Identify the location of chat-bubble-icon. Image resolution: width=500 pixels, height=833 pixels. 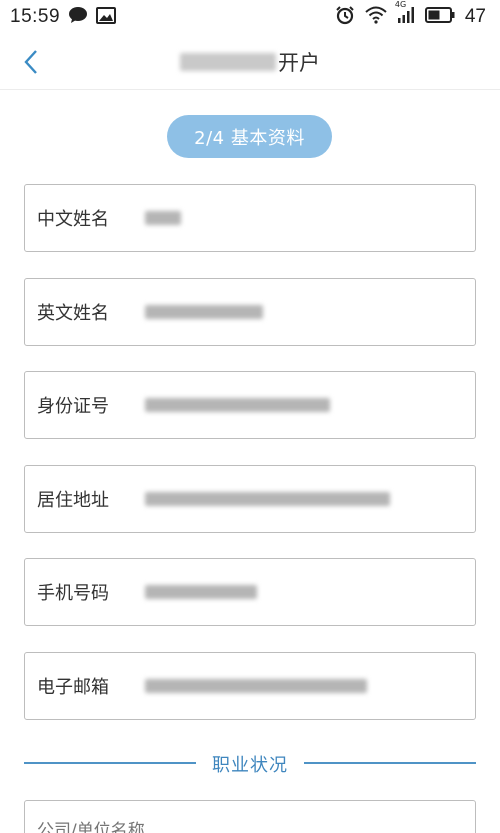
(78, 17).